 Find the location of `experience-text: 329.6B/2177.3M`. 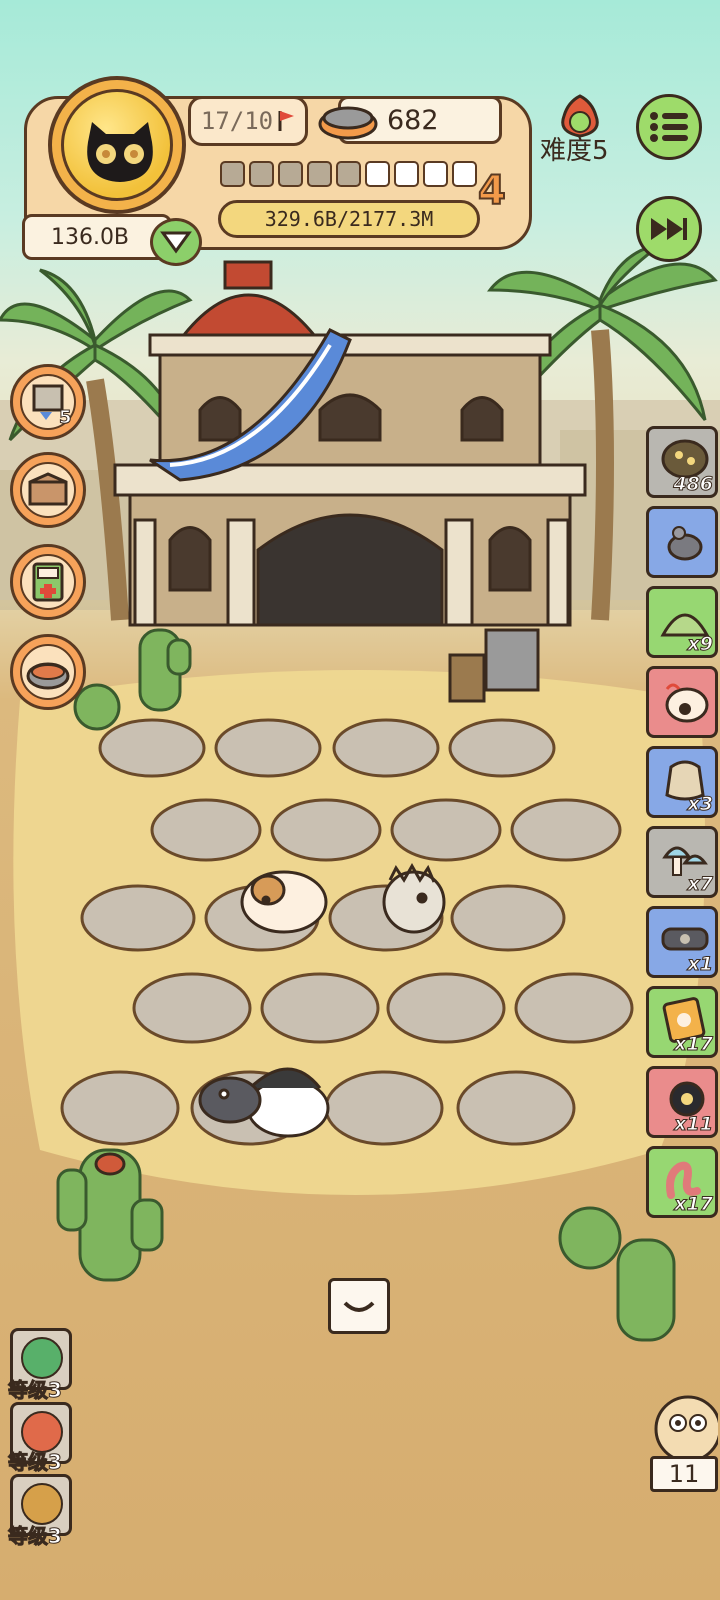

experience-text: 329.6B/2177.3M is located at coordinates (349, 219).